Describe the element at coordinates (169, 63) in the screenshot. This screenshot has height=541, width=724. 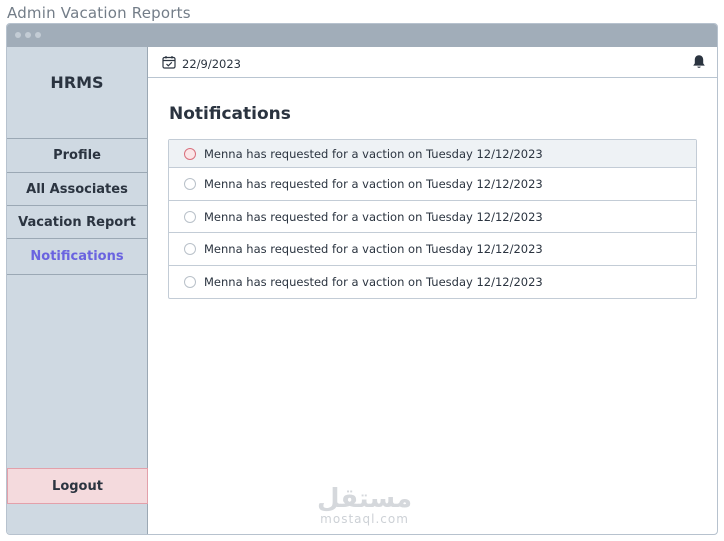
I see `calendar-check-icon` at that location.